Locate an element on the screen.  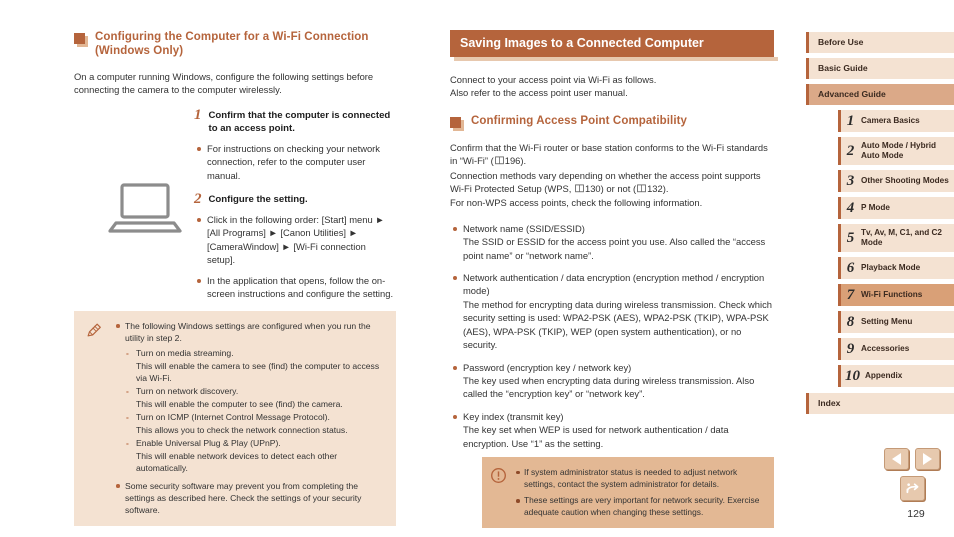
sidebar-item-chapter-3: 3 Other Shooting Modes is located at coordinates (896, 181).